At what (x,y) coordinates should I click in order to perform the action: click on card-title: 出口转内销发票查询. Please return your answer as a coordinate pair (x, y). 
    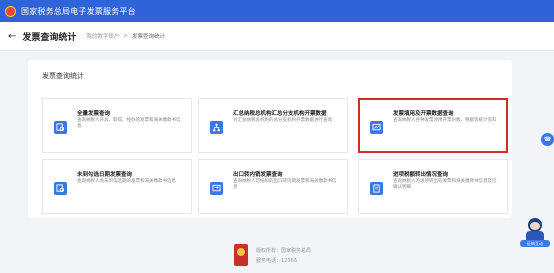
    Looking at the image, I should click on (258, 175).